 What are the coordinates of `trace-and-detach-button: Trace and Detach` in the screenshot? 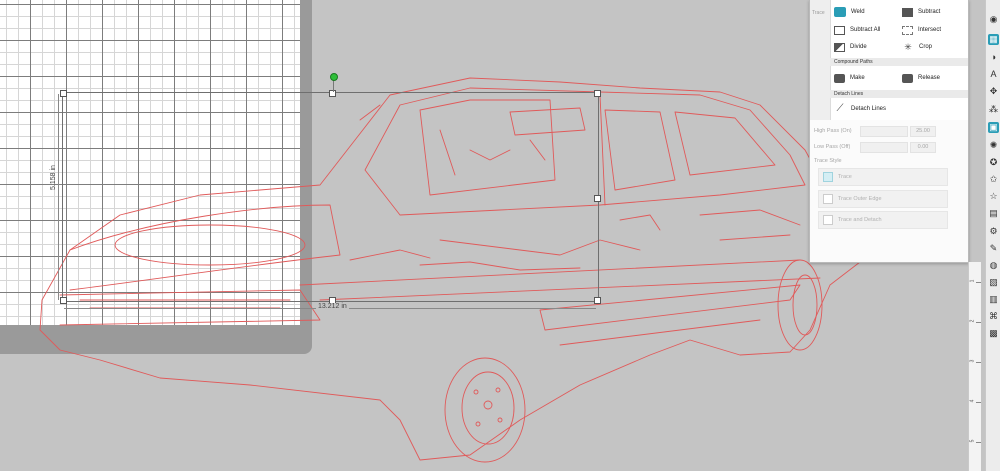 It's located at (883, 220).